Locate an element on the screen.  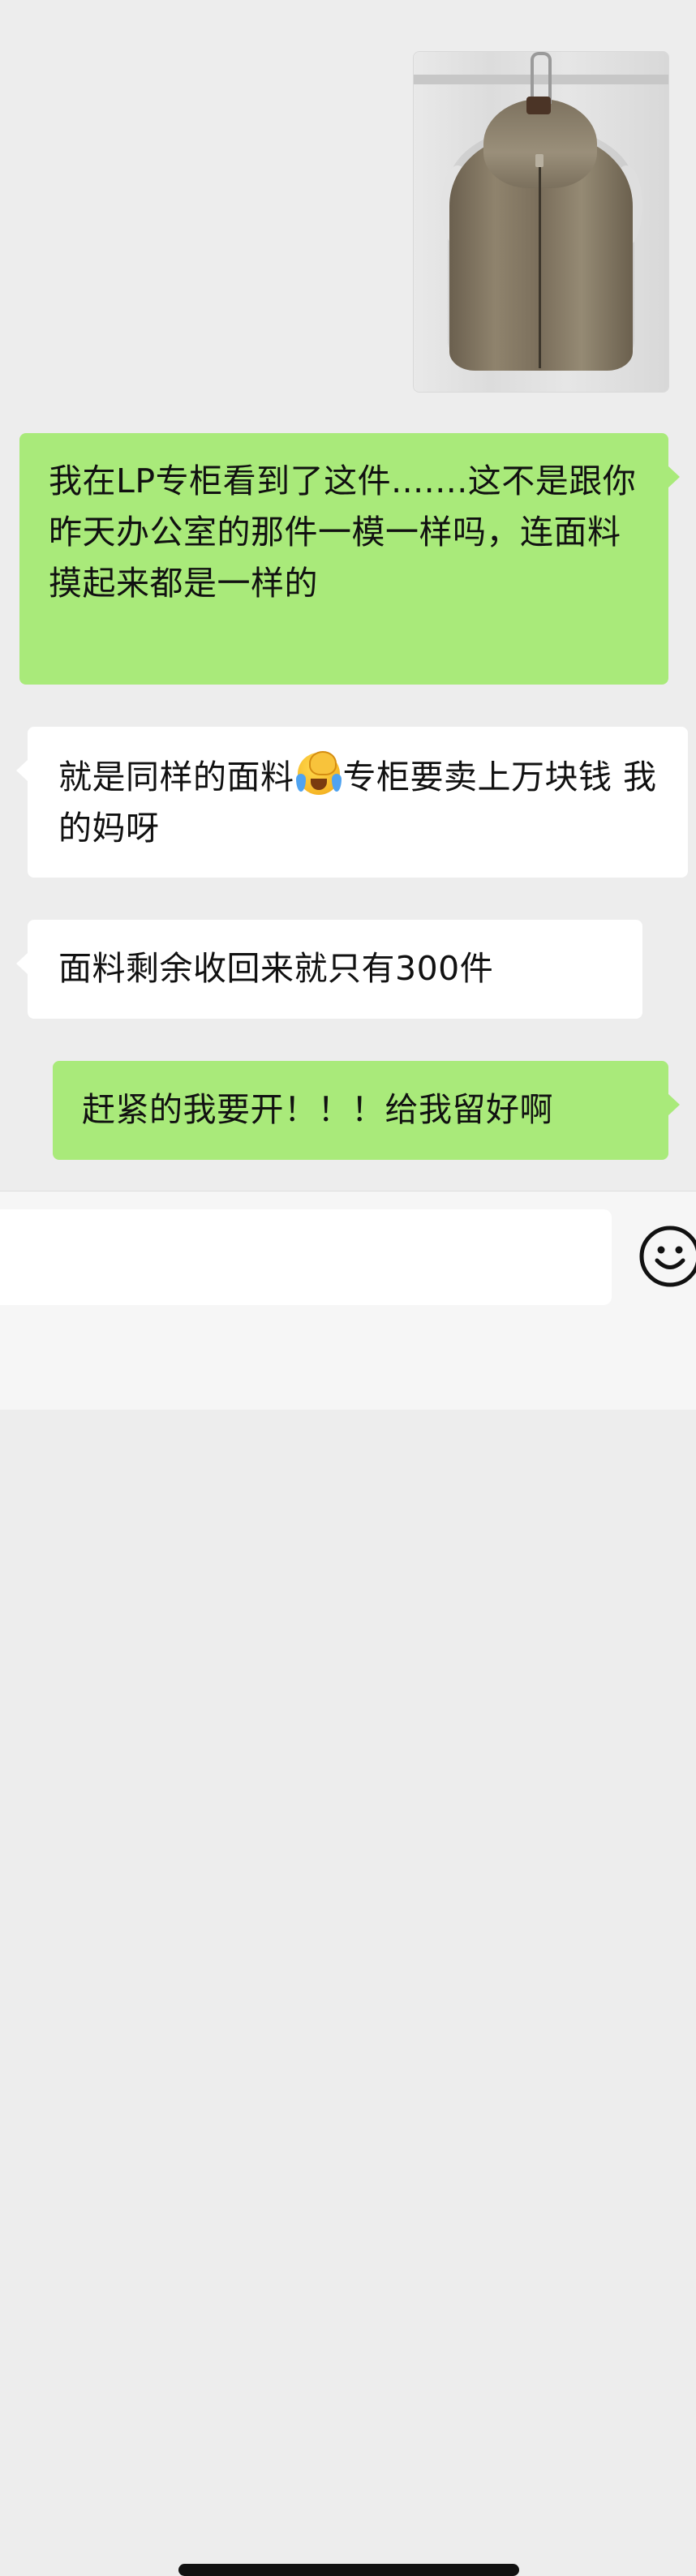
image-message-fur-vest is located at coordinates (541, 222).